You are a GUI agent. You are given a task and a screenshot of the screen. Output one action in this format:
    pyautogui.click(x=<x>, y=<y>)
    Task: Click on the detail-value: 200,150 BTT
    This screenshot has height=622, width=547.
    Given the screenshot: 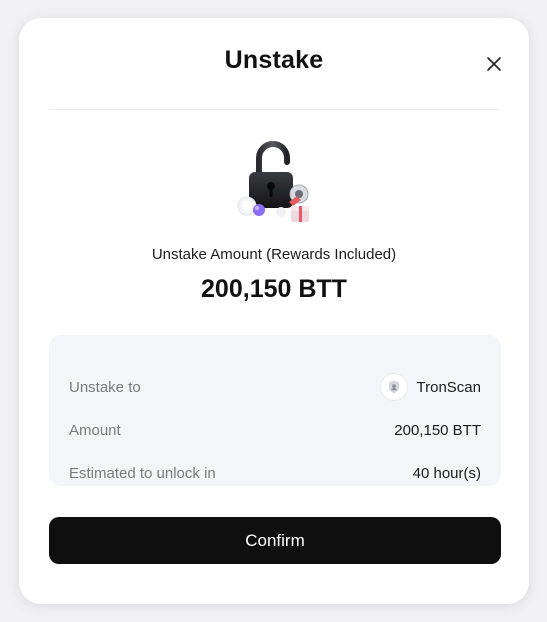 What is the action you would take?
    pyautogui.click(x=437, y=430)
    